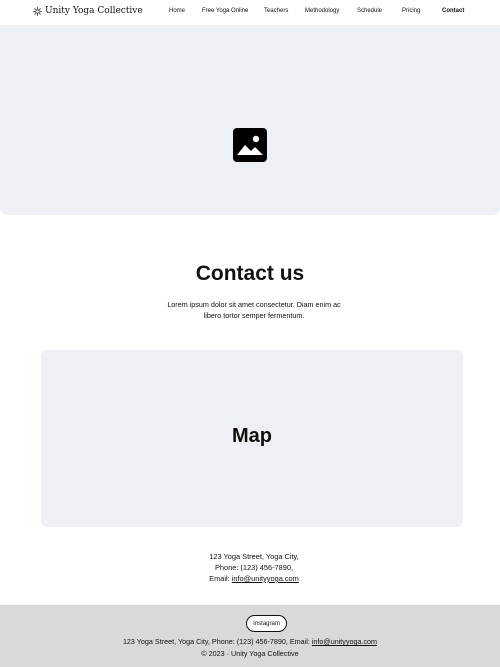  What do you see at coordinates (254, 556) in the screenshot?
I see `address-line: 123 Yoga Street, Yoga City,` at bounding box center [254, 556].